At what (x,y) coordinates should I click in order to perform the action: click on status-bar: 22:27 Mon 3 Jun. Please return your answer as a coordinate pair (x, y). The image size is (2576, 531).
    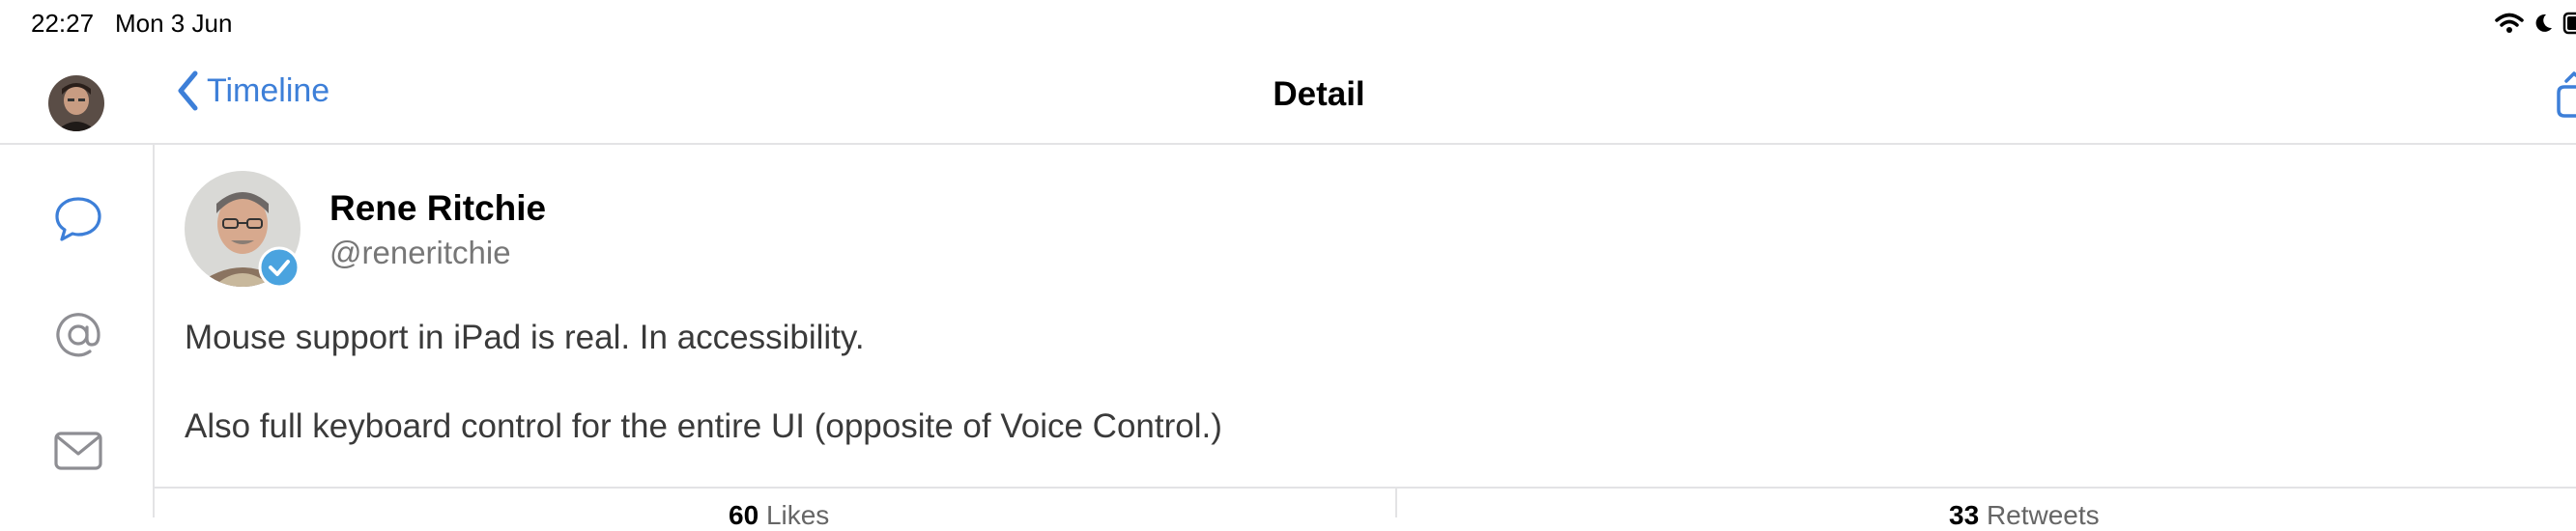
    Looking at the image, I should click on (1288, 24).